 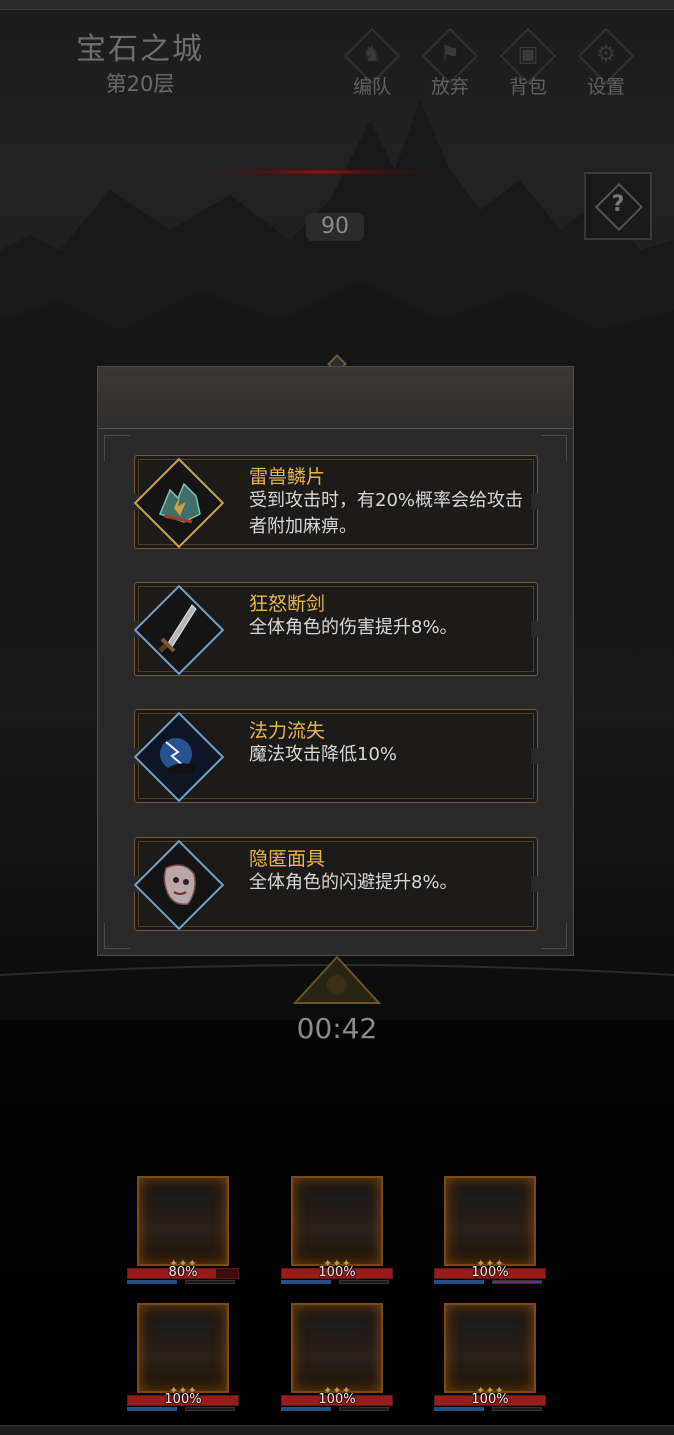 I want to click on relic-desc: 全体角色的闪避提升8%。, so click(x=353, y=882).